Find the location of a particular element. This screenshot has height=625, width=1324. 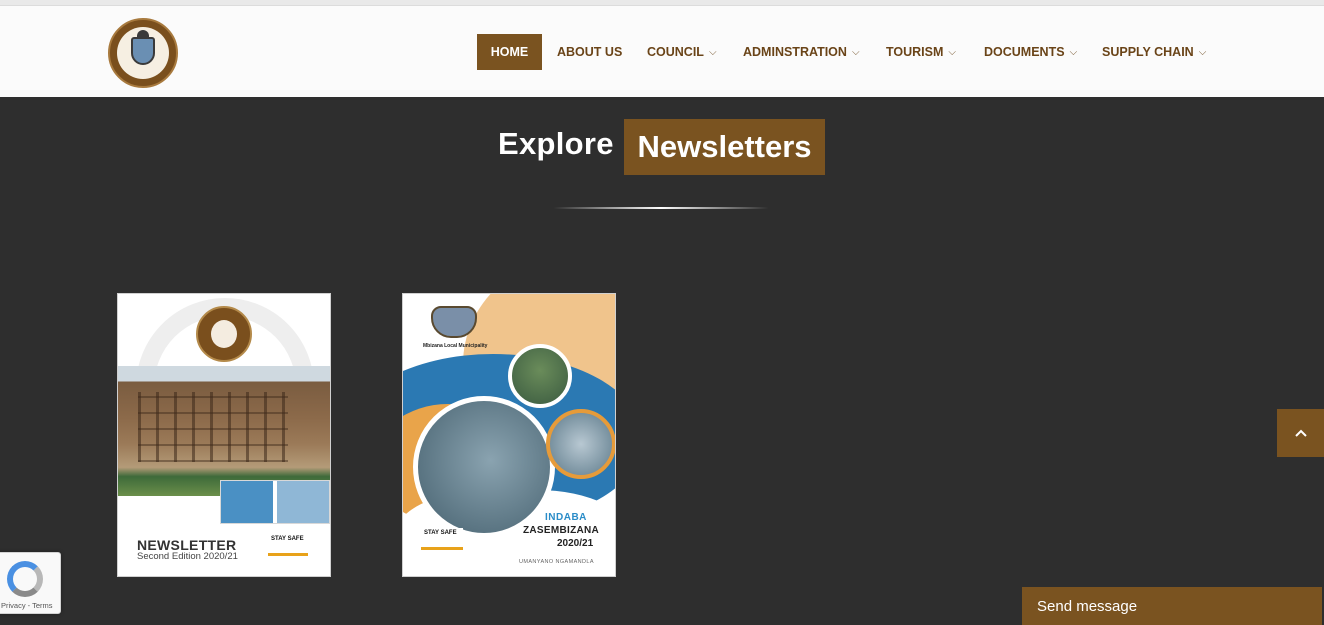

nav-tourism-label: TOURISM is located at coordinates (915, 52).